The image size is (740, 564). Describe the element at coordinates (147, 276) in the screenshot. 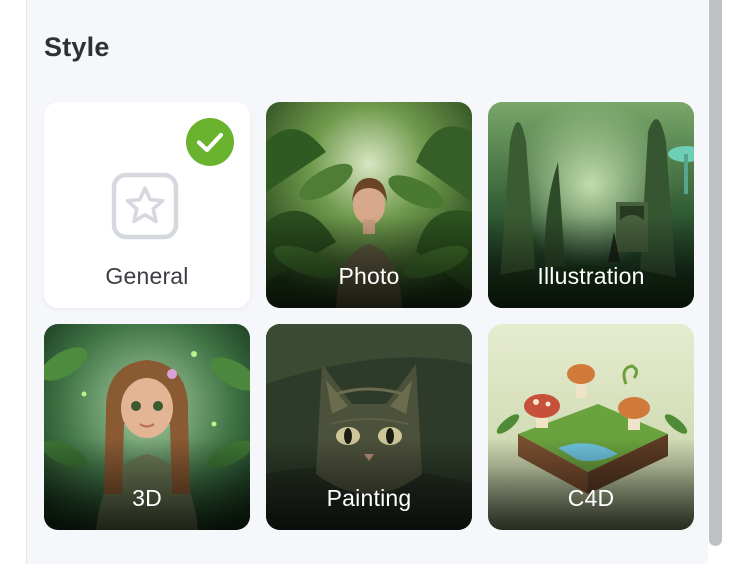

I see `style-label: General` at that location.